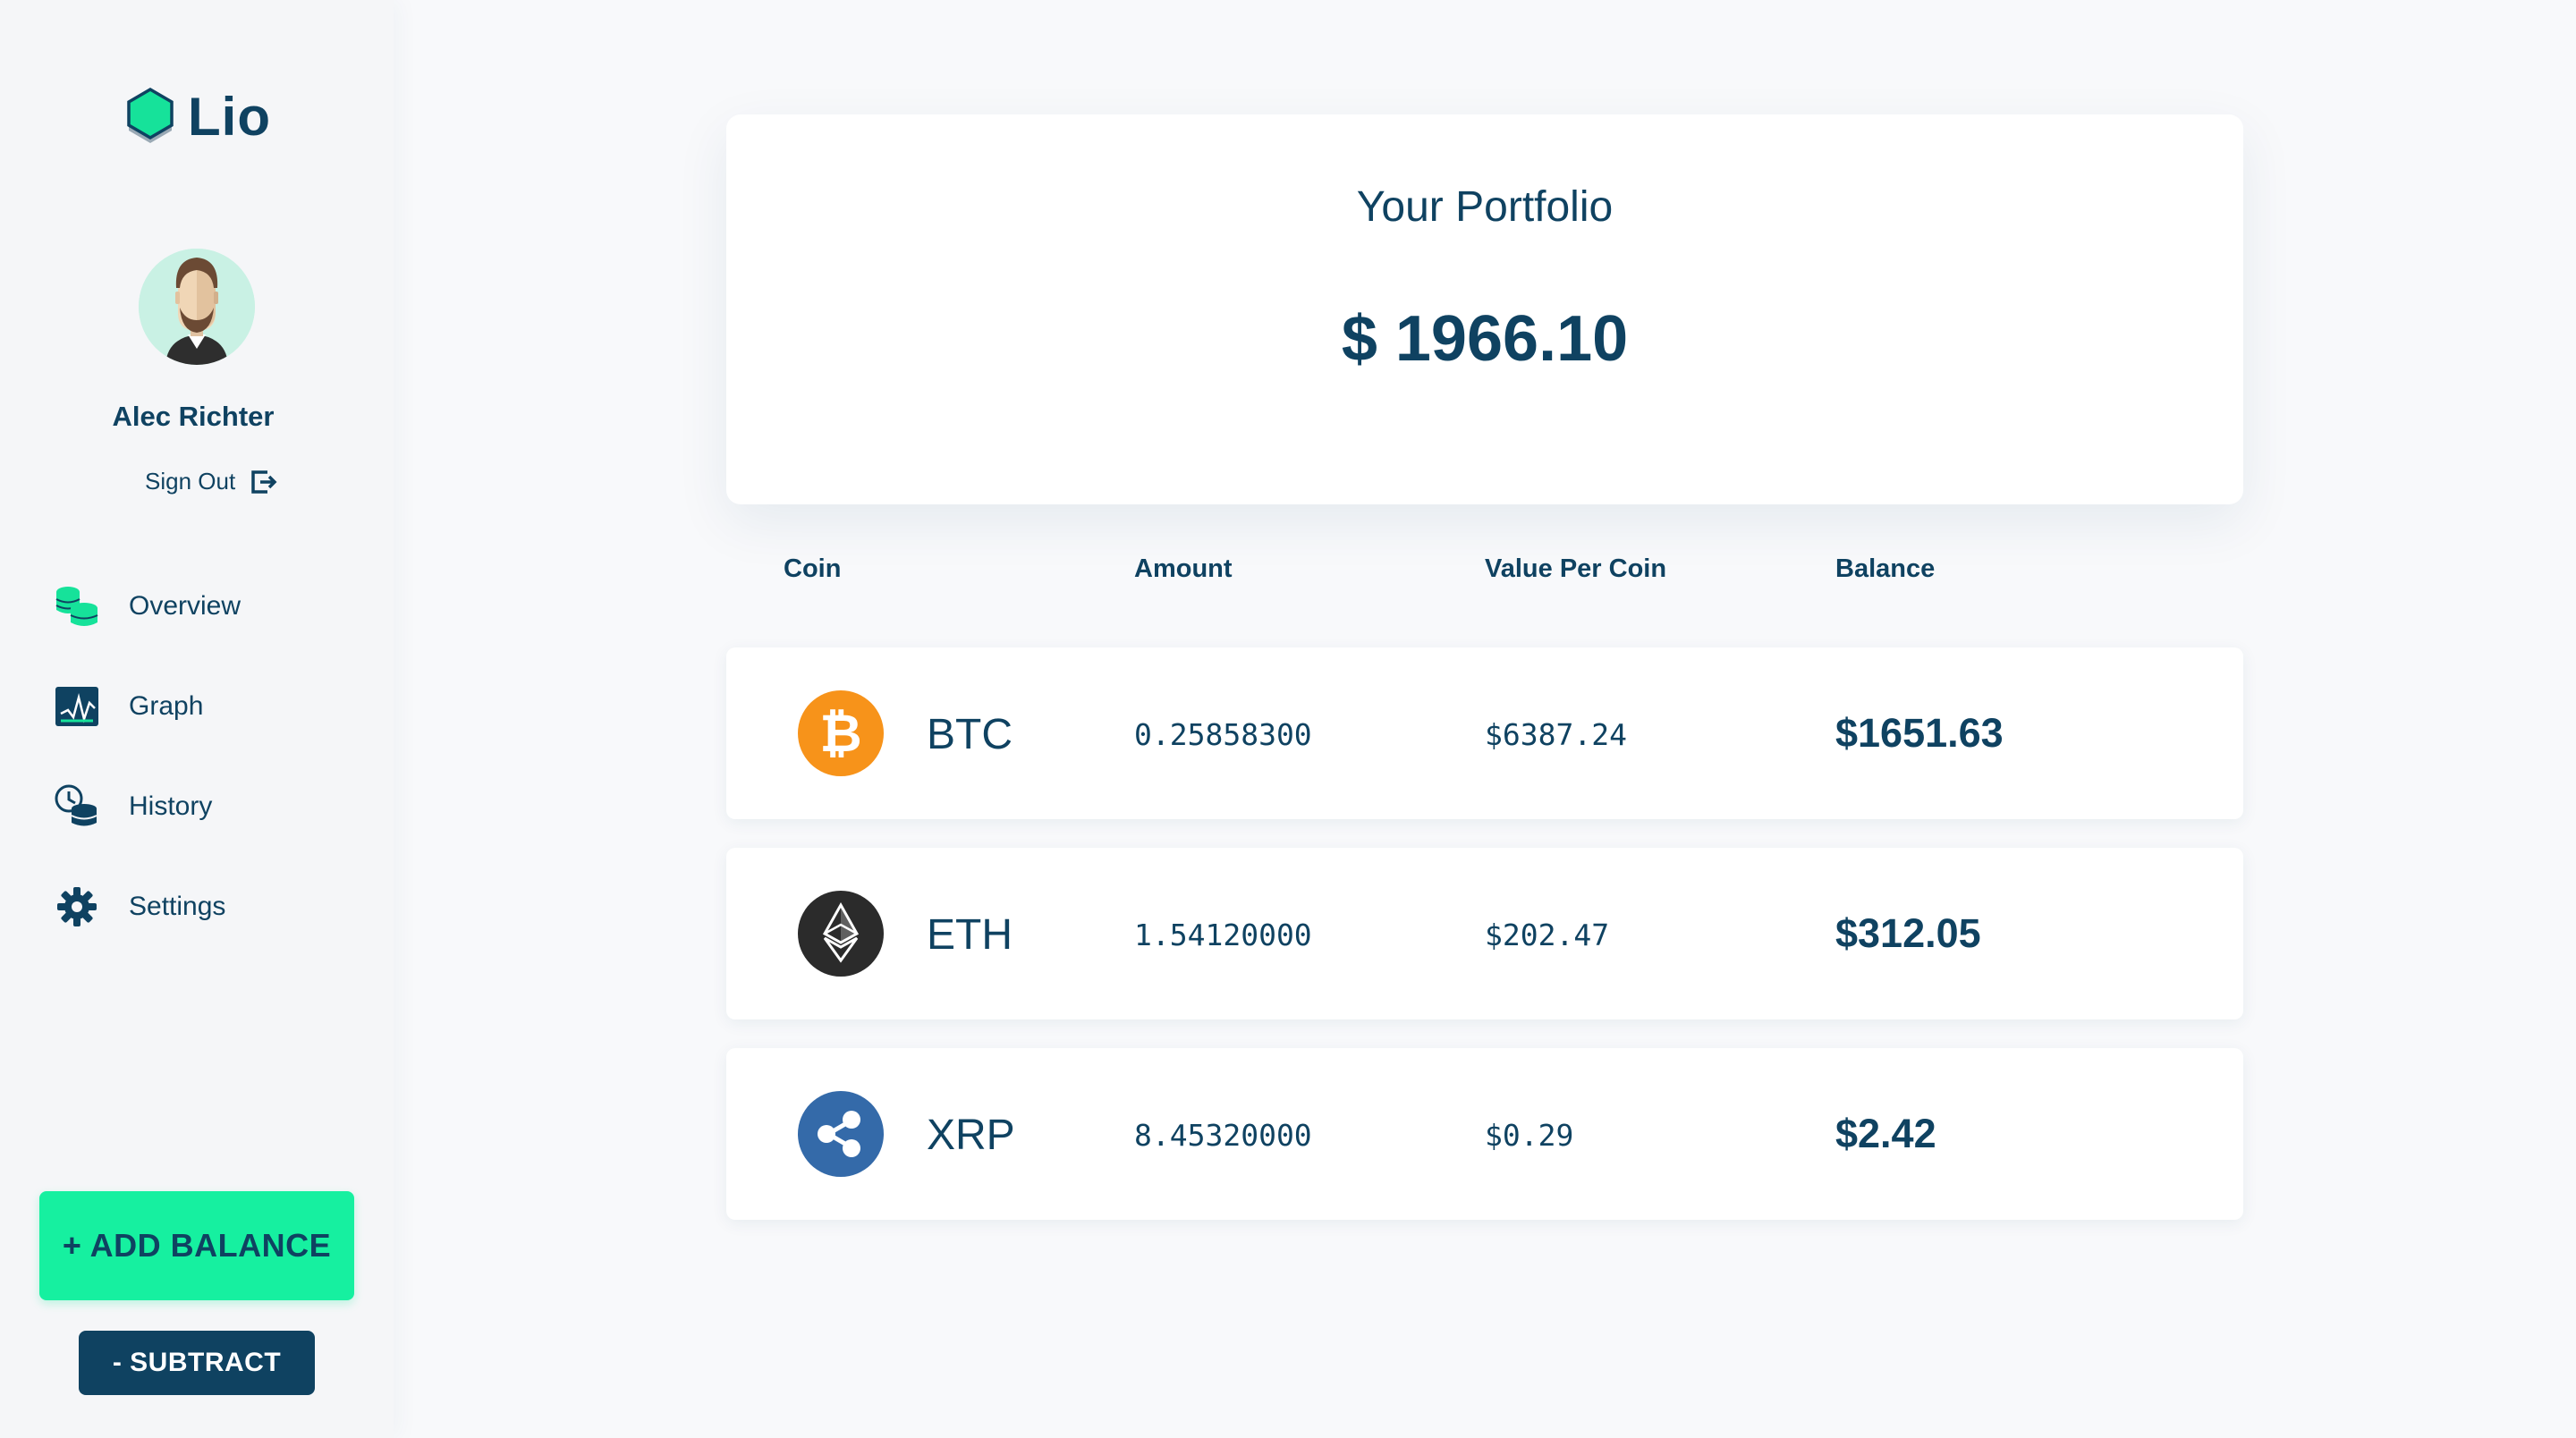 The height and width of the screenshot is (1438, 2576). Describe the element at coordinates (1529, 1135) in the screenshot. I see `coin-value-per-coin: $0.29` at that location.